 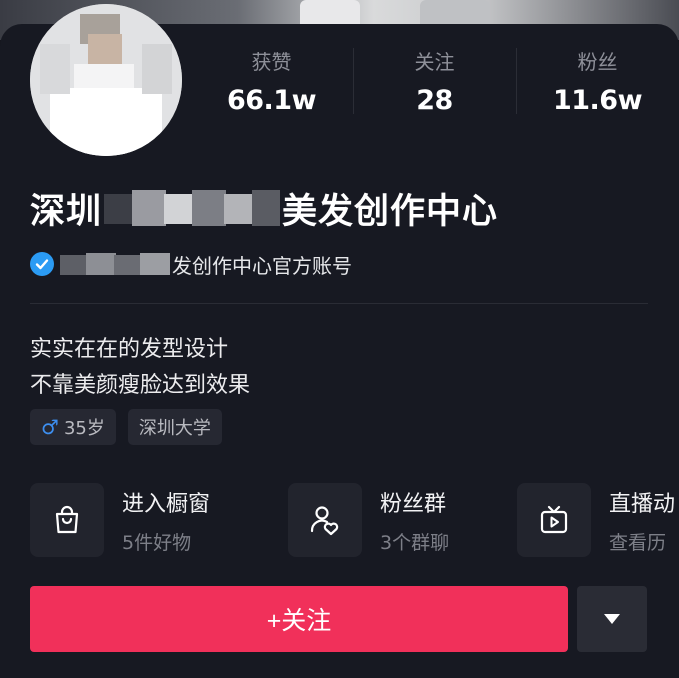 I want to click on avatar, so click(x=106, y=80).